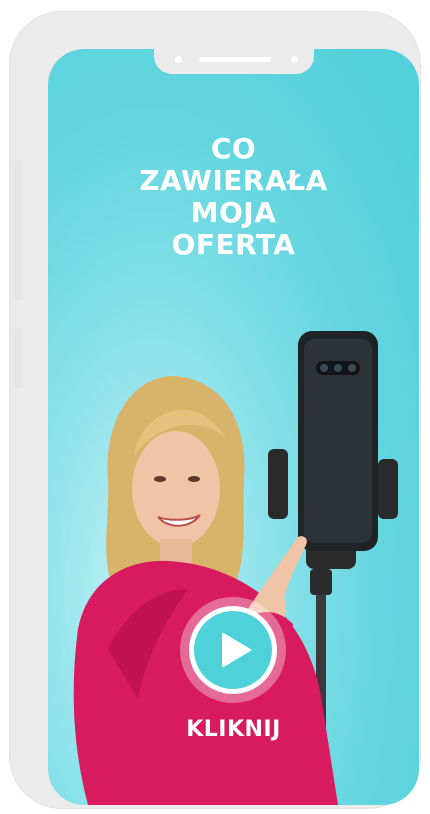  Describe the element at coordinates (237, 650) in the screenshot. I see `play-icon` at that location.